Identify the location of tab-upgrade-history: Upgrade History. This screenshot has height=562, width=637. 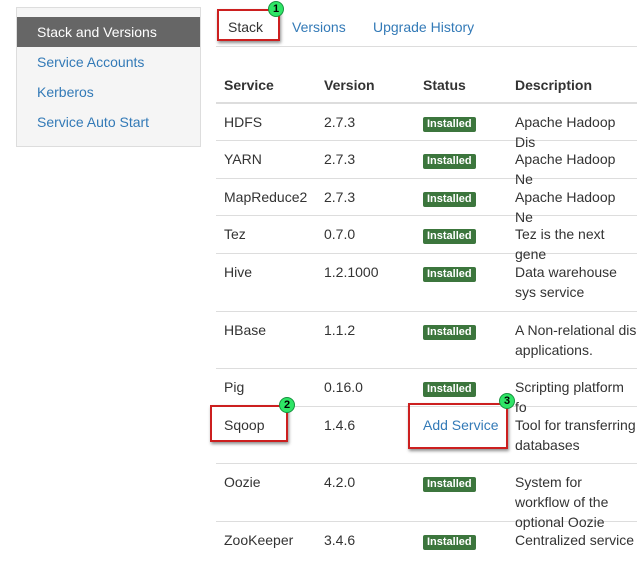
(423, 27).